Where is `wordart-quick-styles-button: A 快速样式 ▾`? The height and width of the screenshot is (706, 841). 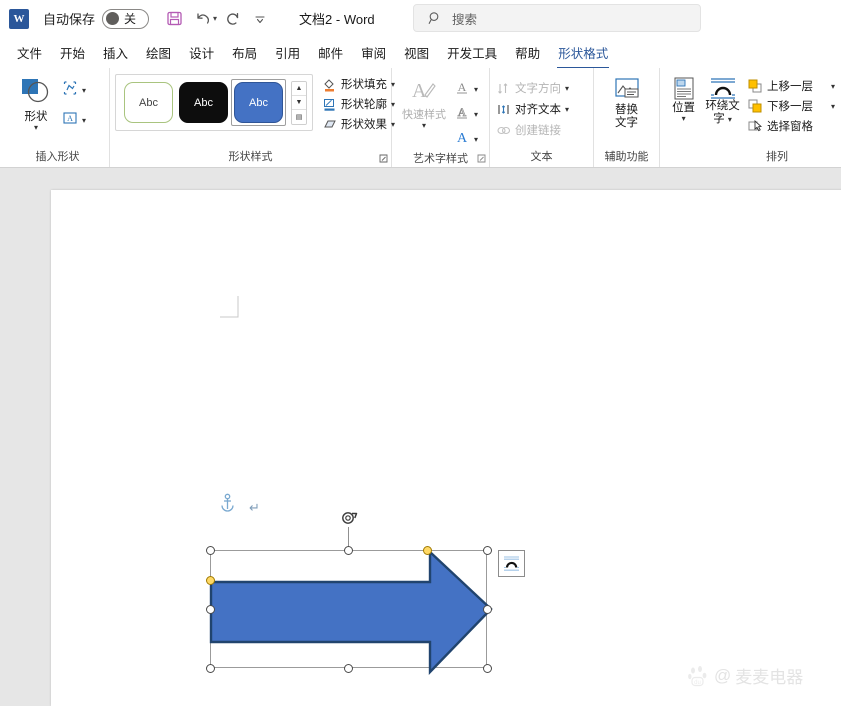
wordart-quick-styles-button: A 快速样式 ▾ is located at coordinates (424, 101).